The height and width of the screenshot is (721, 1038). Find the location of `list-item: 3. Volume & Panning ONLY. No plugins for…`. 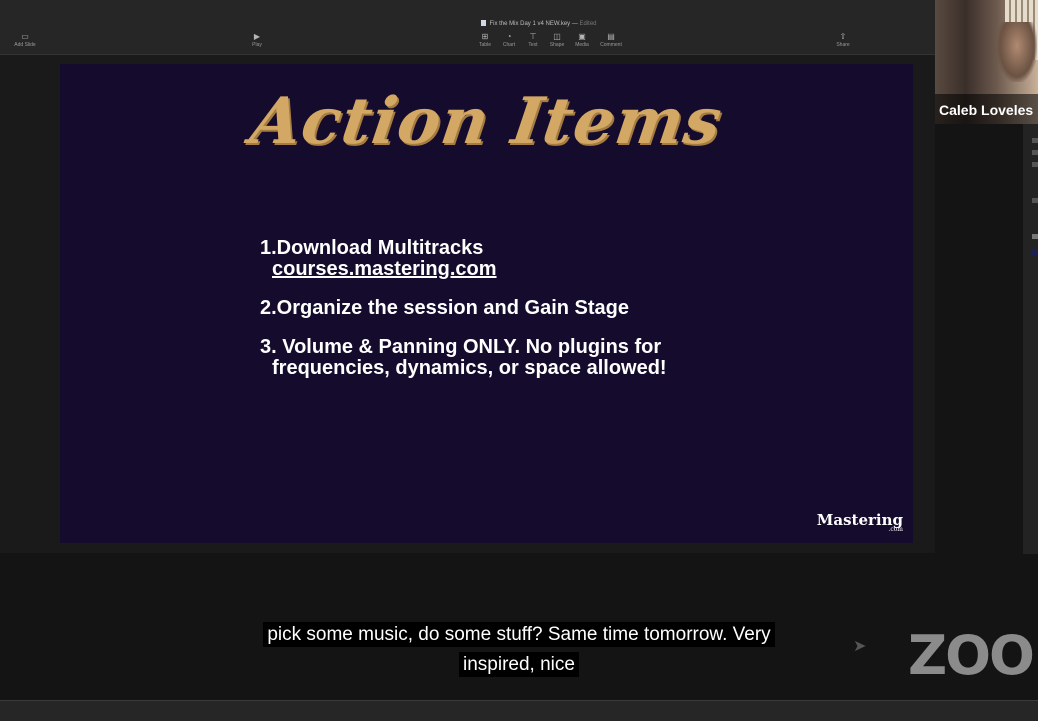

list-item: 3. Volume & Panning ONLY. No plugins for… is located at coordinates (463, 357).